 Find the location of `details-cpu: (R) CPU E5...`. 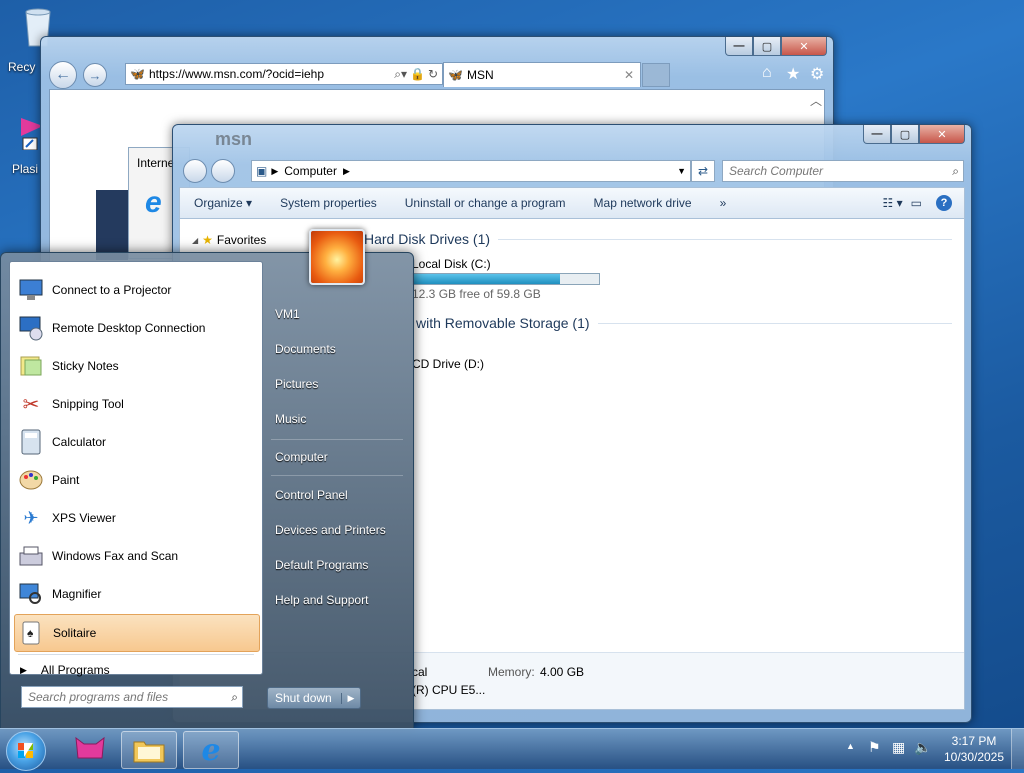

details-cpu: (R) CPU E5... is located at coordinates (449, 690).